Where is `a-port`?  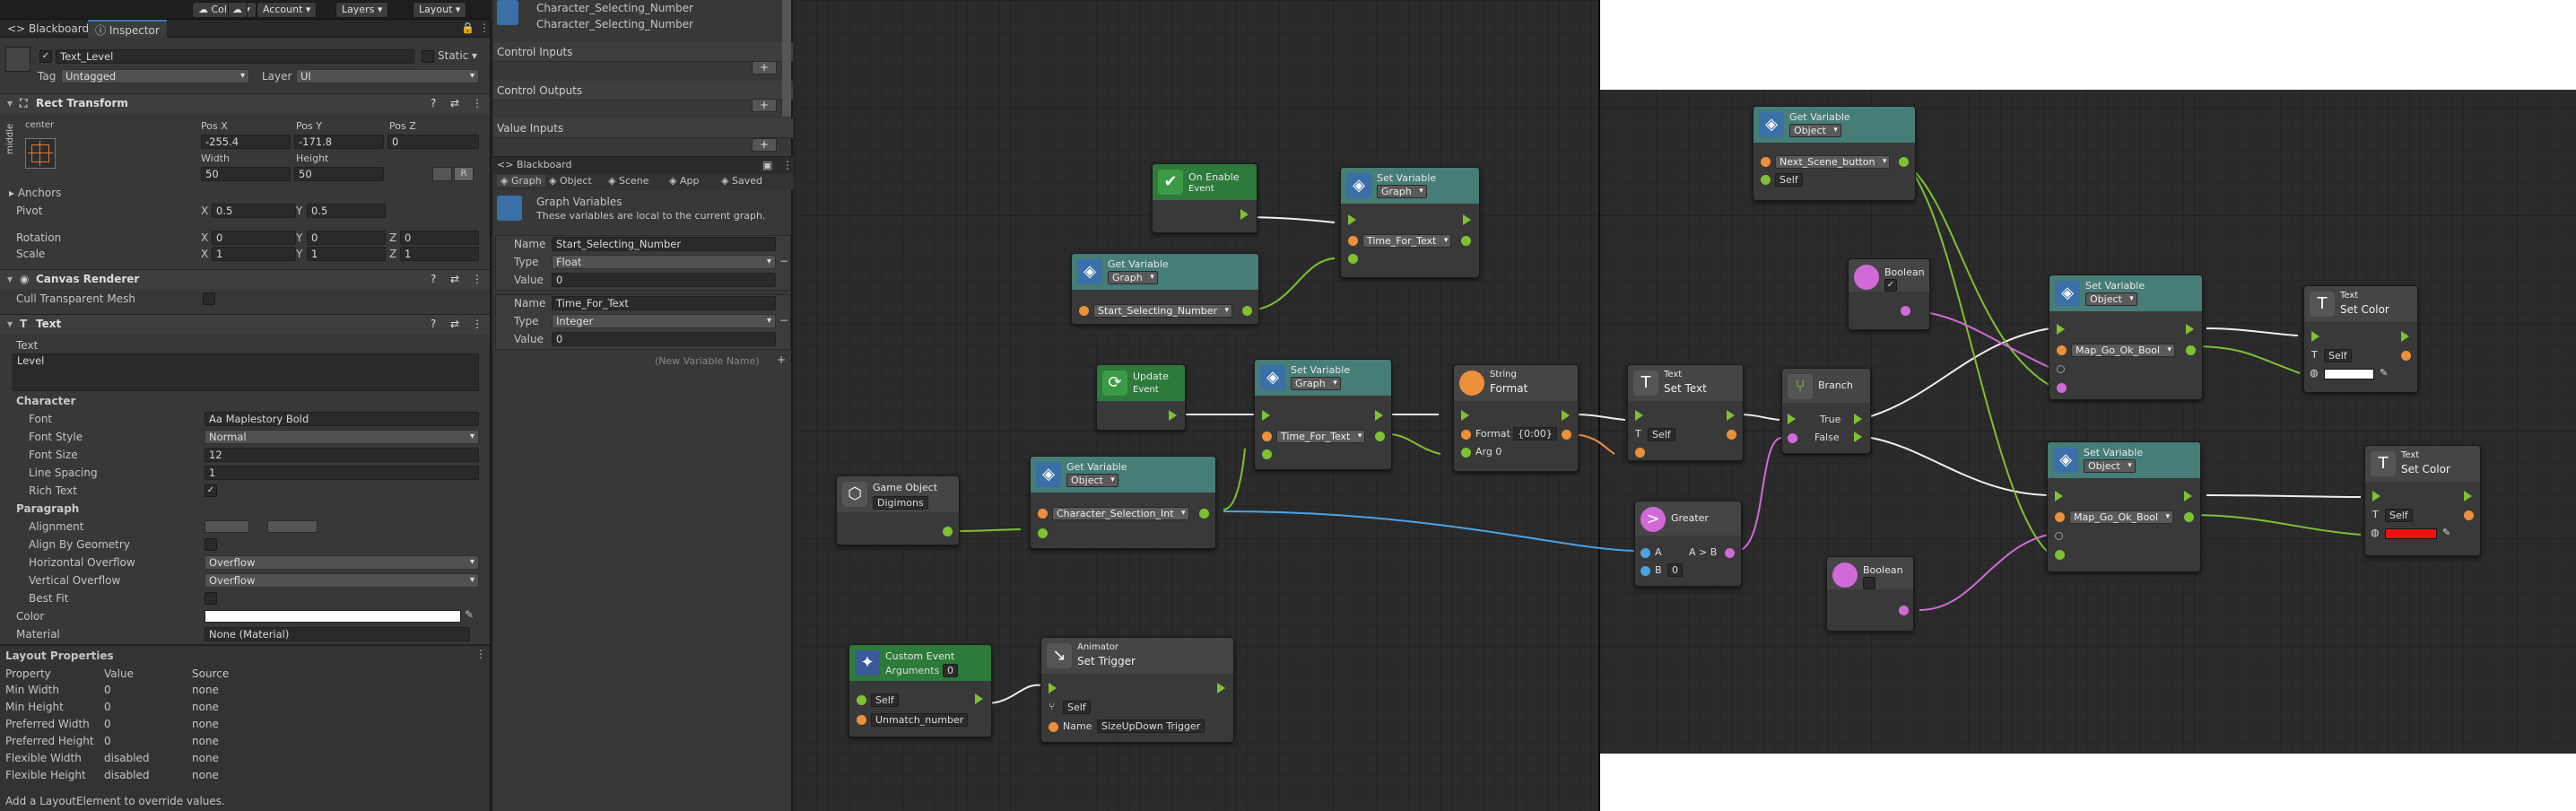 a-port is located at coordinates (1645, 553).